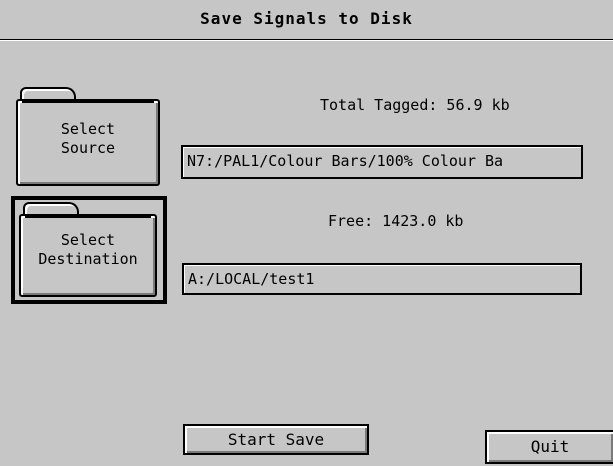  I want to click on window-title: Save Signals to Disk, so click(306, 18).